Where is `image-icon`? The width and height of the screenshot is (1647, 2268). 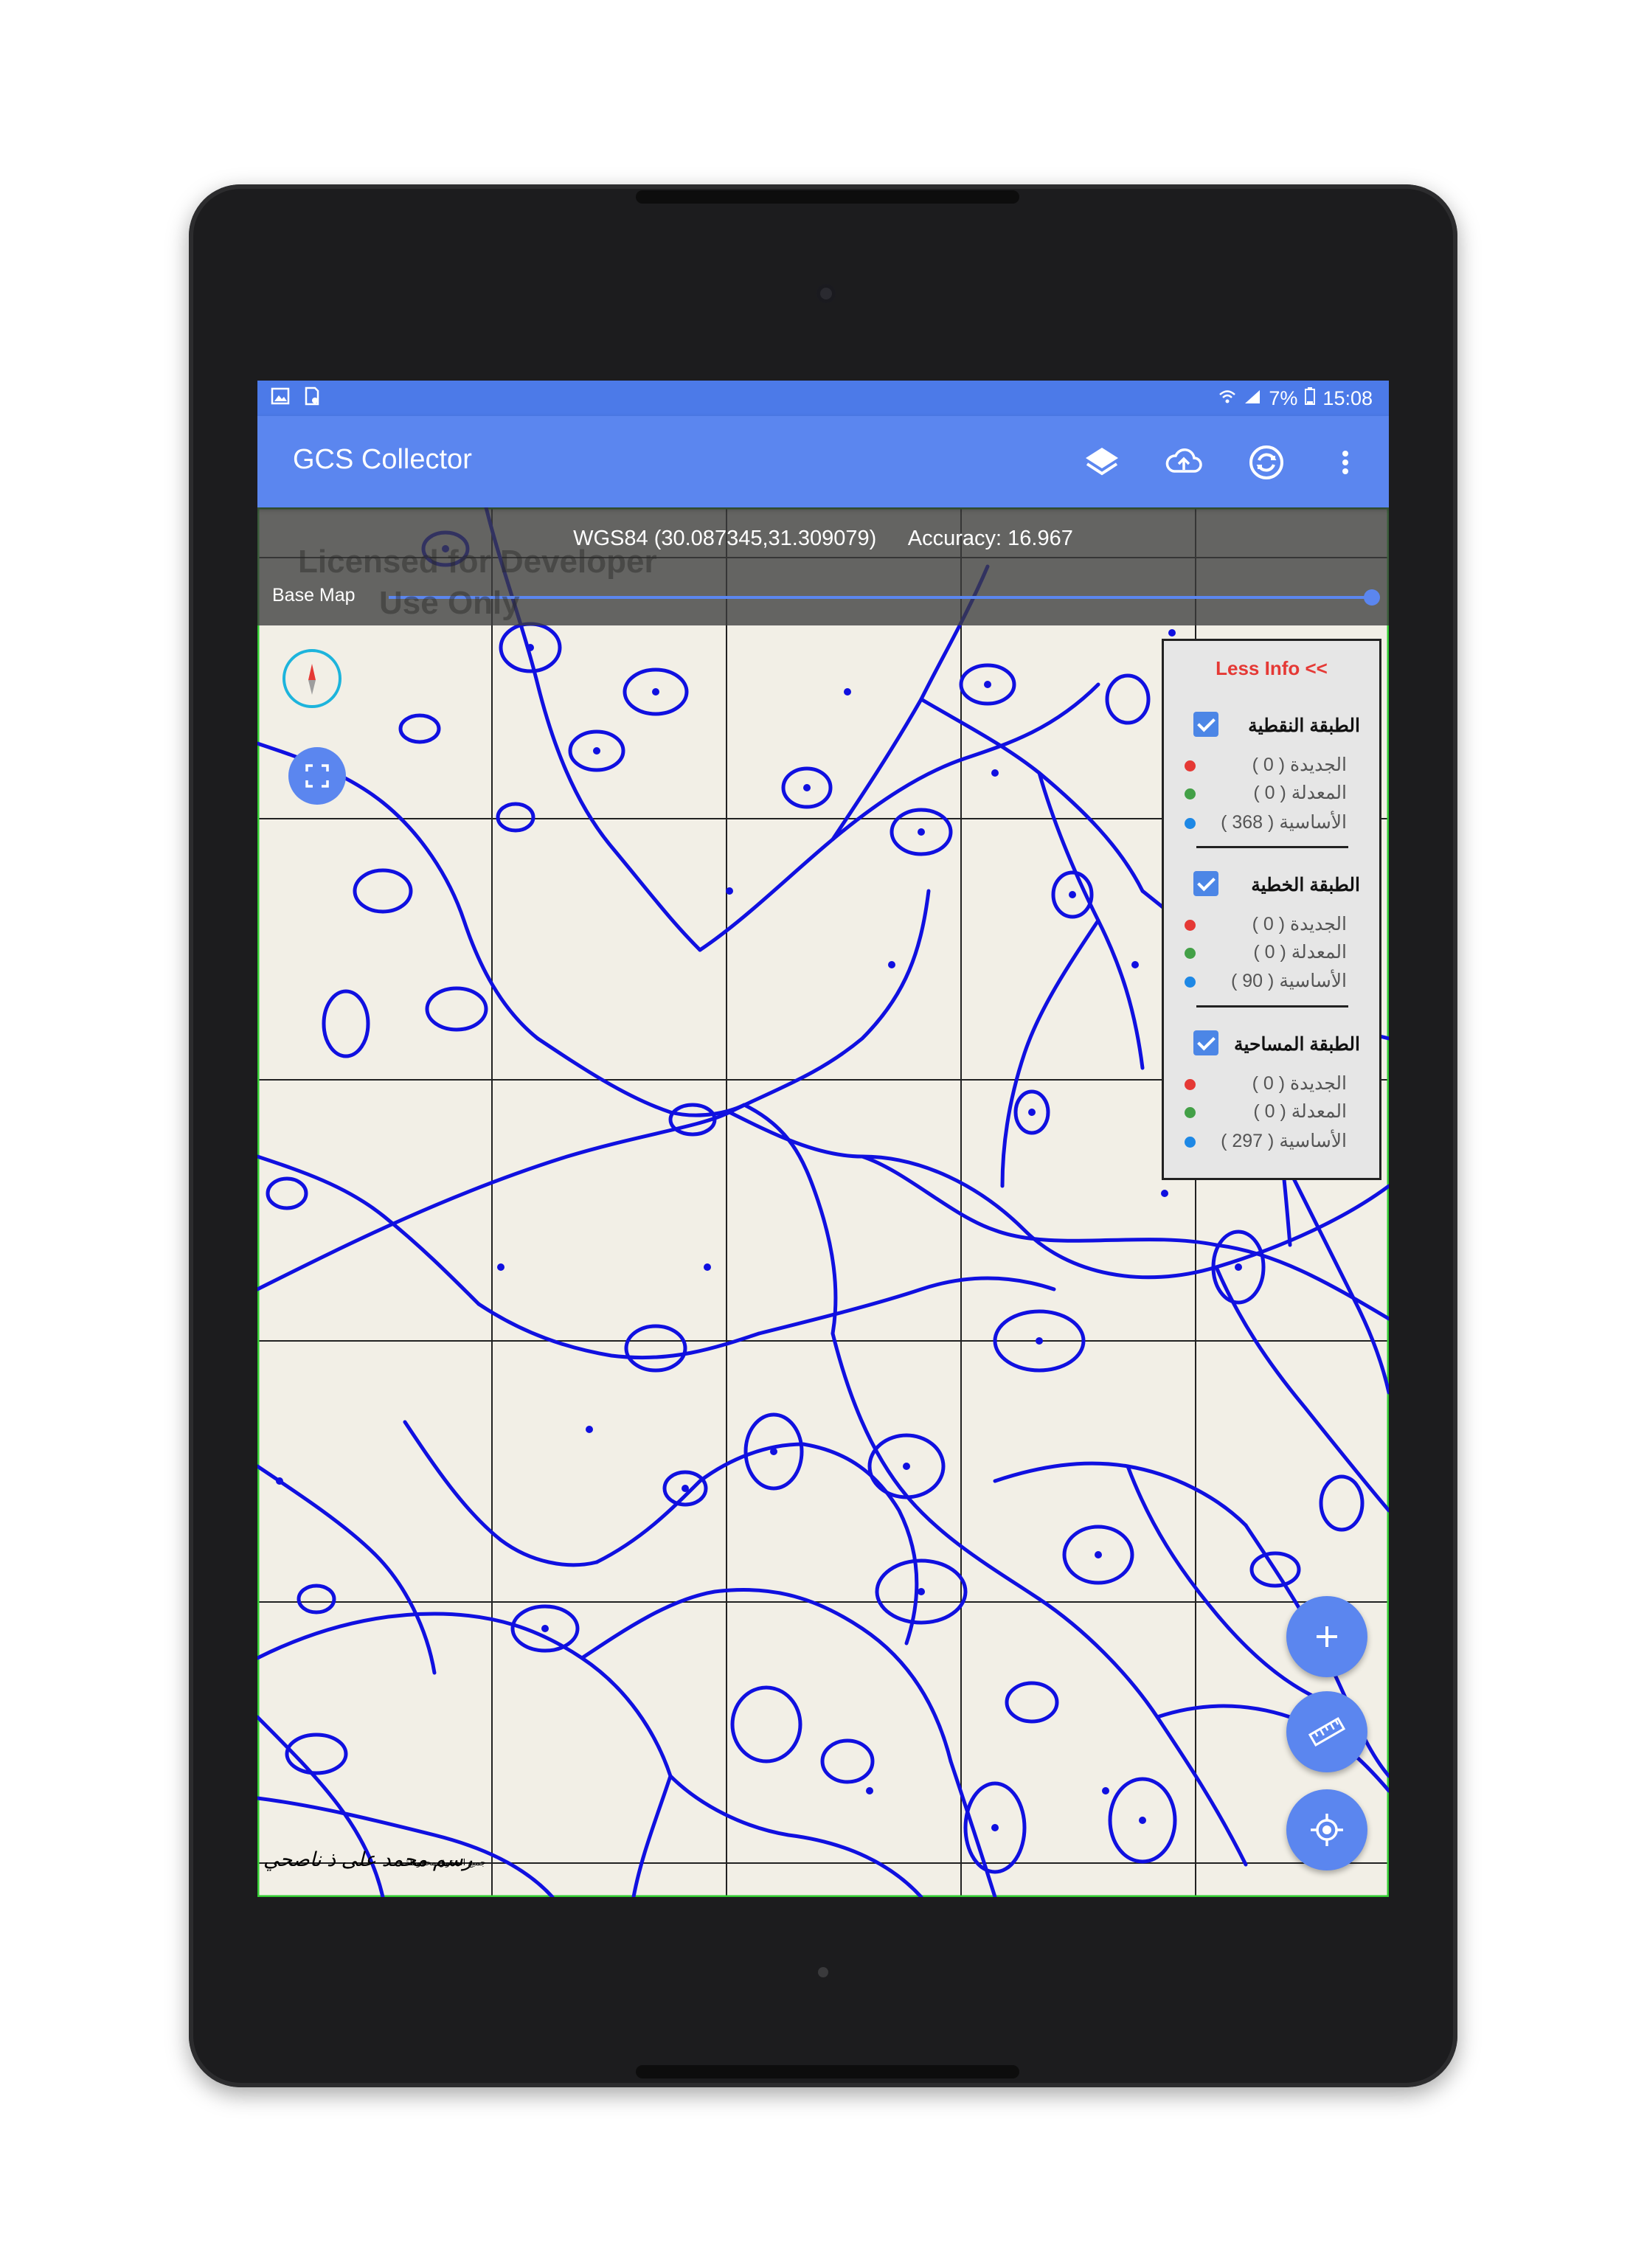 image-icon is located at coordinates (280, 397).